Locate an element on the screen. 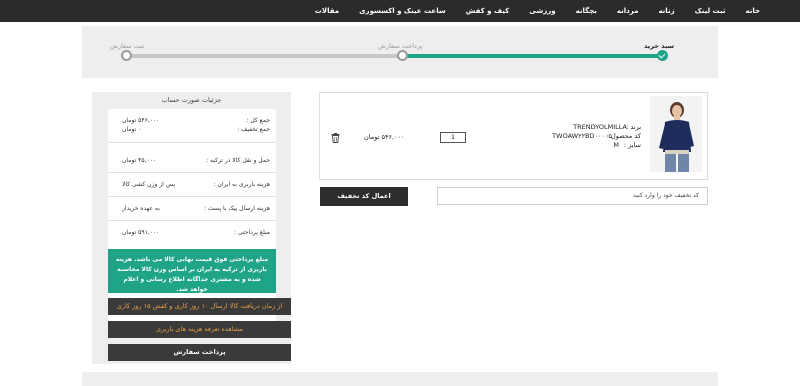 The height and width of the screenshot is (386, 800). shipping-value: ۴۵,۰۰۰ تومان is located at coordinates (139, 160).